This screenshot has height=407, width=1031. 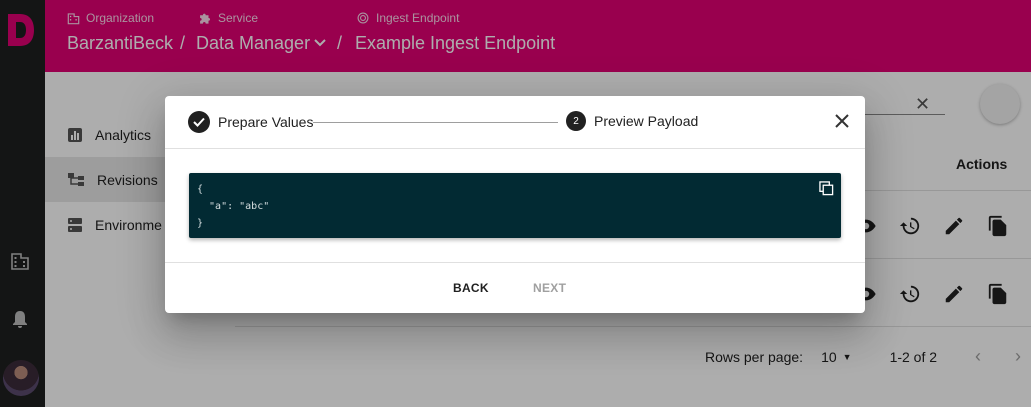 What do you see at coordinates (515, 287) in the screenshot?
I see `dialog-footer: BACK NEXT` at bounding box center [515, 287].